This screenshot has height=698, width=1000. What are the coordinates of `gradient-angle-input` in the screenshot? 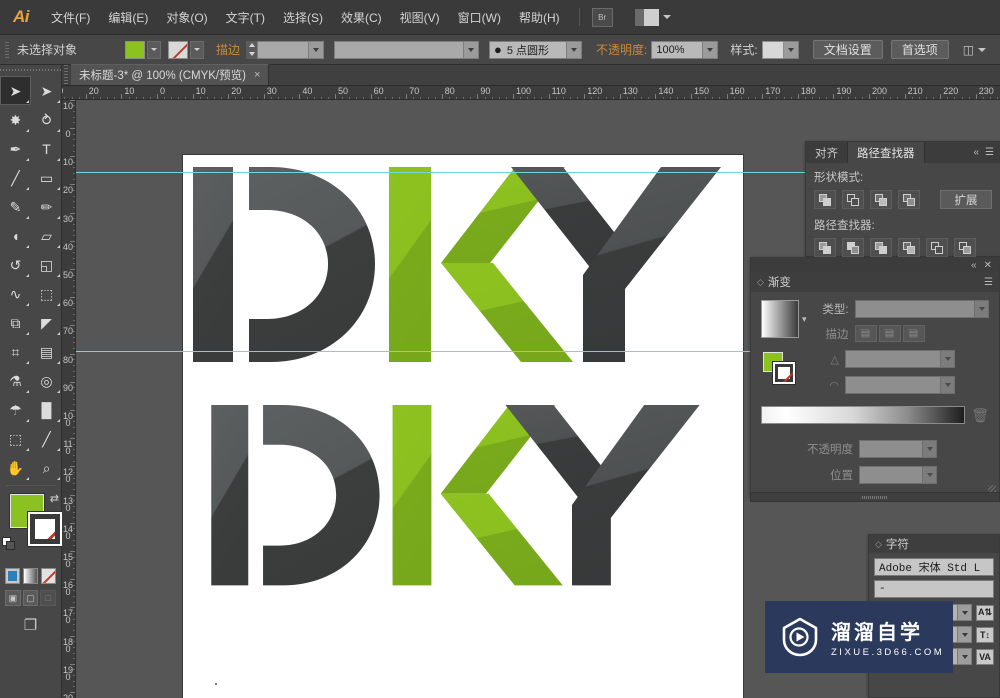 It's located at (893, 359).